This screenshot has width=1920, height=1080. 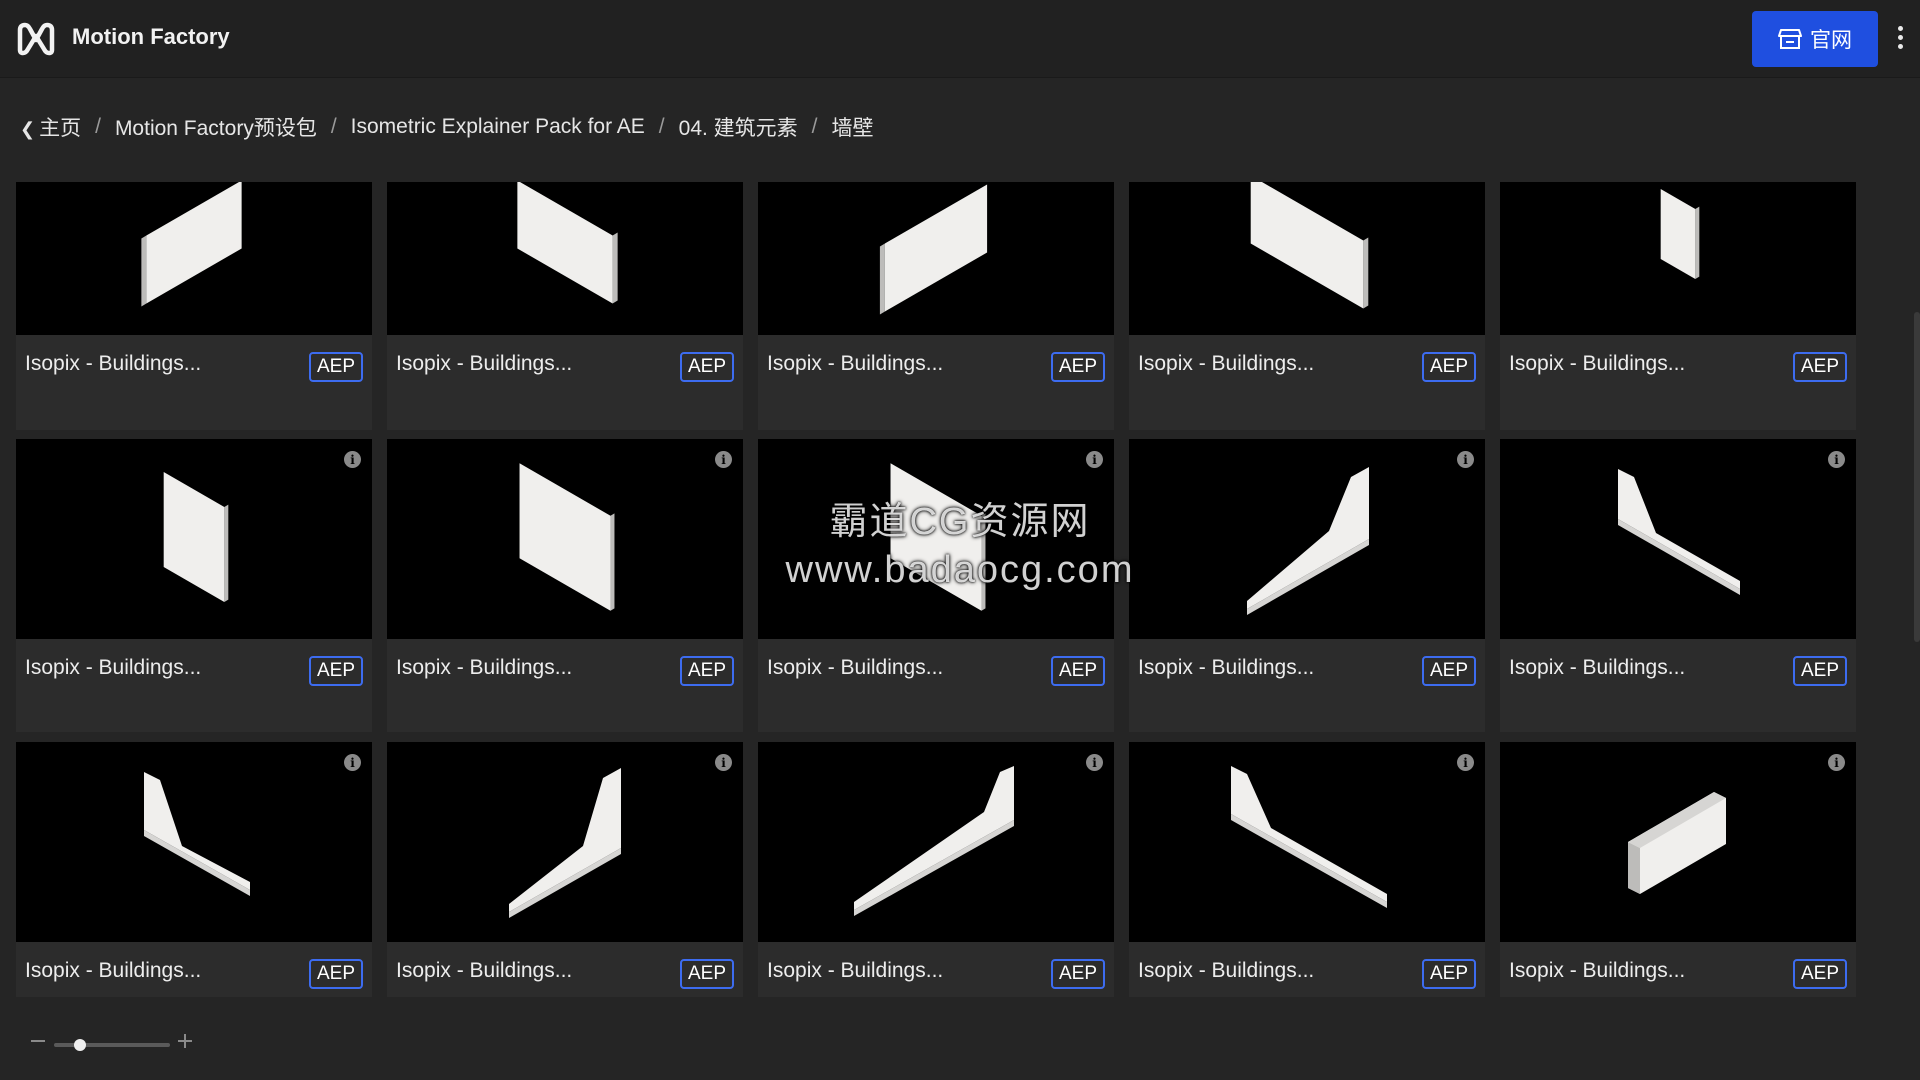 I want to click on breadcrumb-home: ❮ 主页, so click(x=50, y=127).